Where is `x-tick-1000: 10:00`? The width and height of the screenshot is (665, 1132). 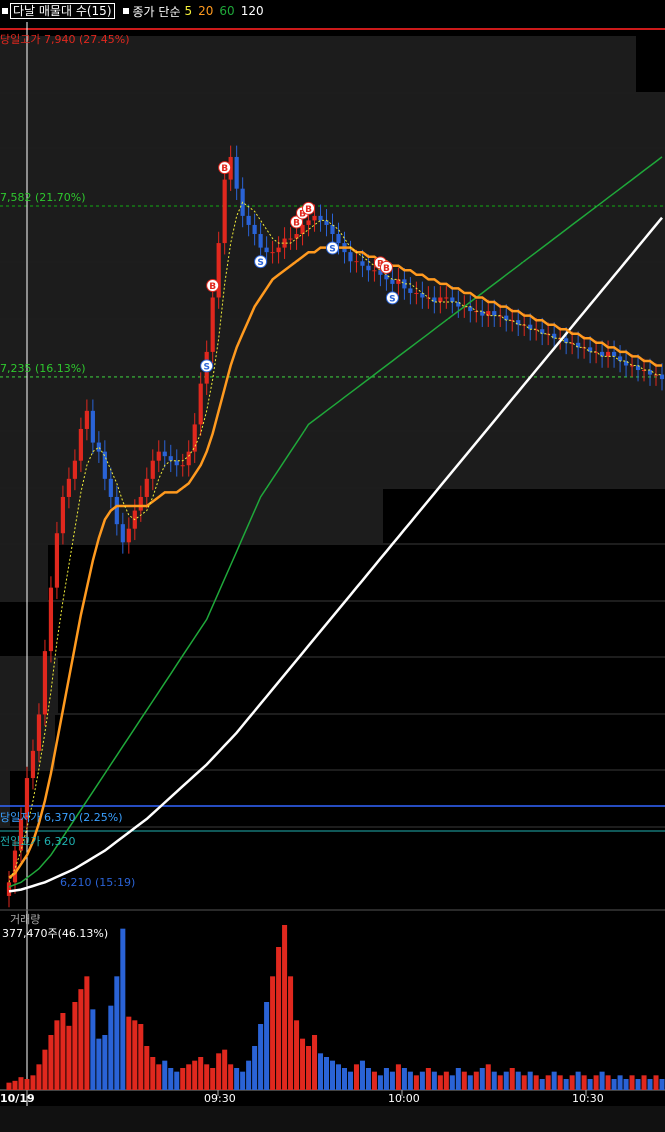
x-tick-1000: 10:00 is located at coordinates (404, 1098).